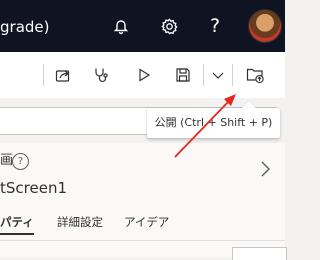 This screenshot has height=260, width=320. Describe the element at coordinates (20, 161) in the screenshot. I see `info-icon: ?` at that location.